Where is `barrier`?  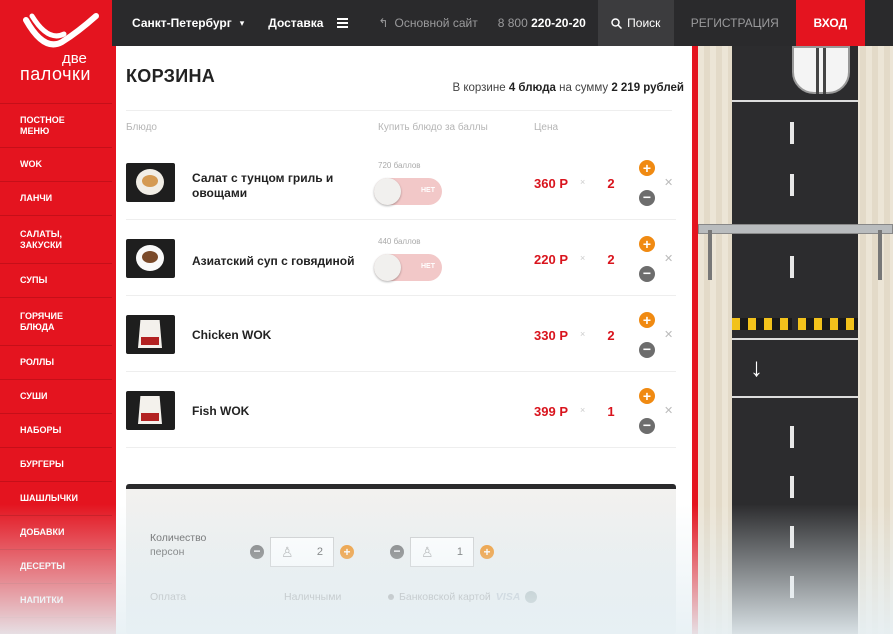
barrier is located at coordinates (795, 229).